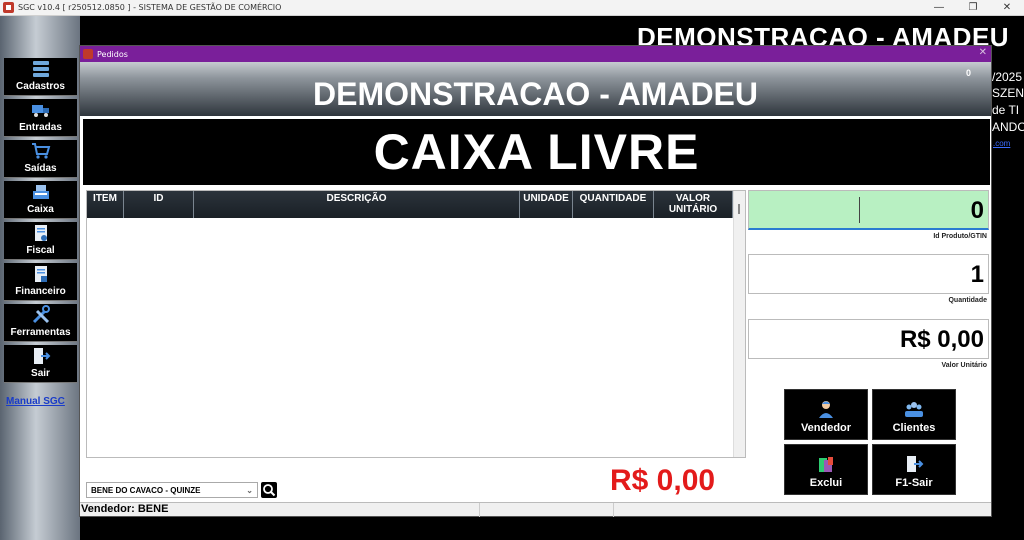  What do you see at coordinates (826, 428) in the screenshot?
I see `vendedor-button-label: Vendedor` at bounding box center [826, 428].